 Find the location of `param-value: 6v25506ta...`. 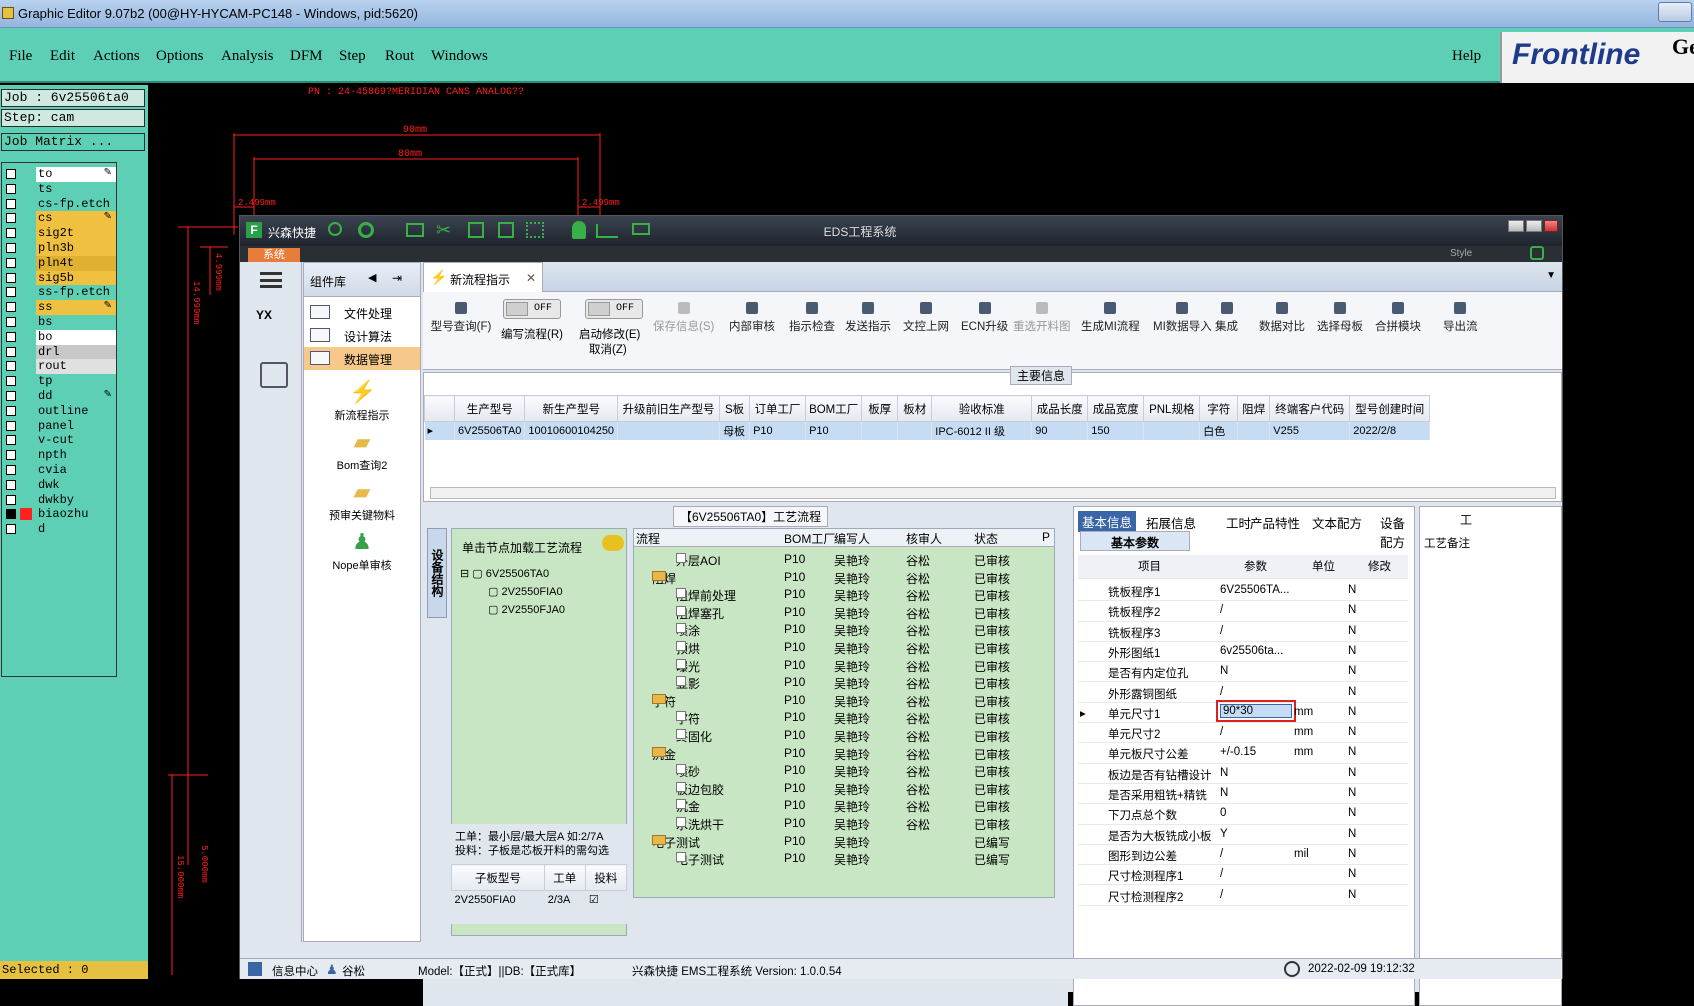

param-value: 6v25506ta... is located at coordinates (1251, 651).